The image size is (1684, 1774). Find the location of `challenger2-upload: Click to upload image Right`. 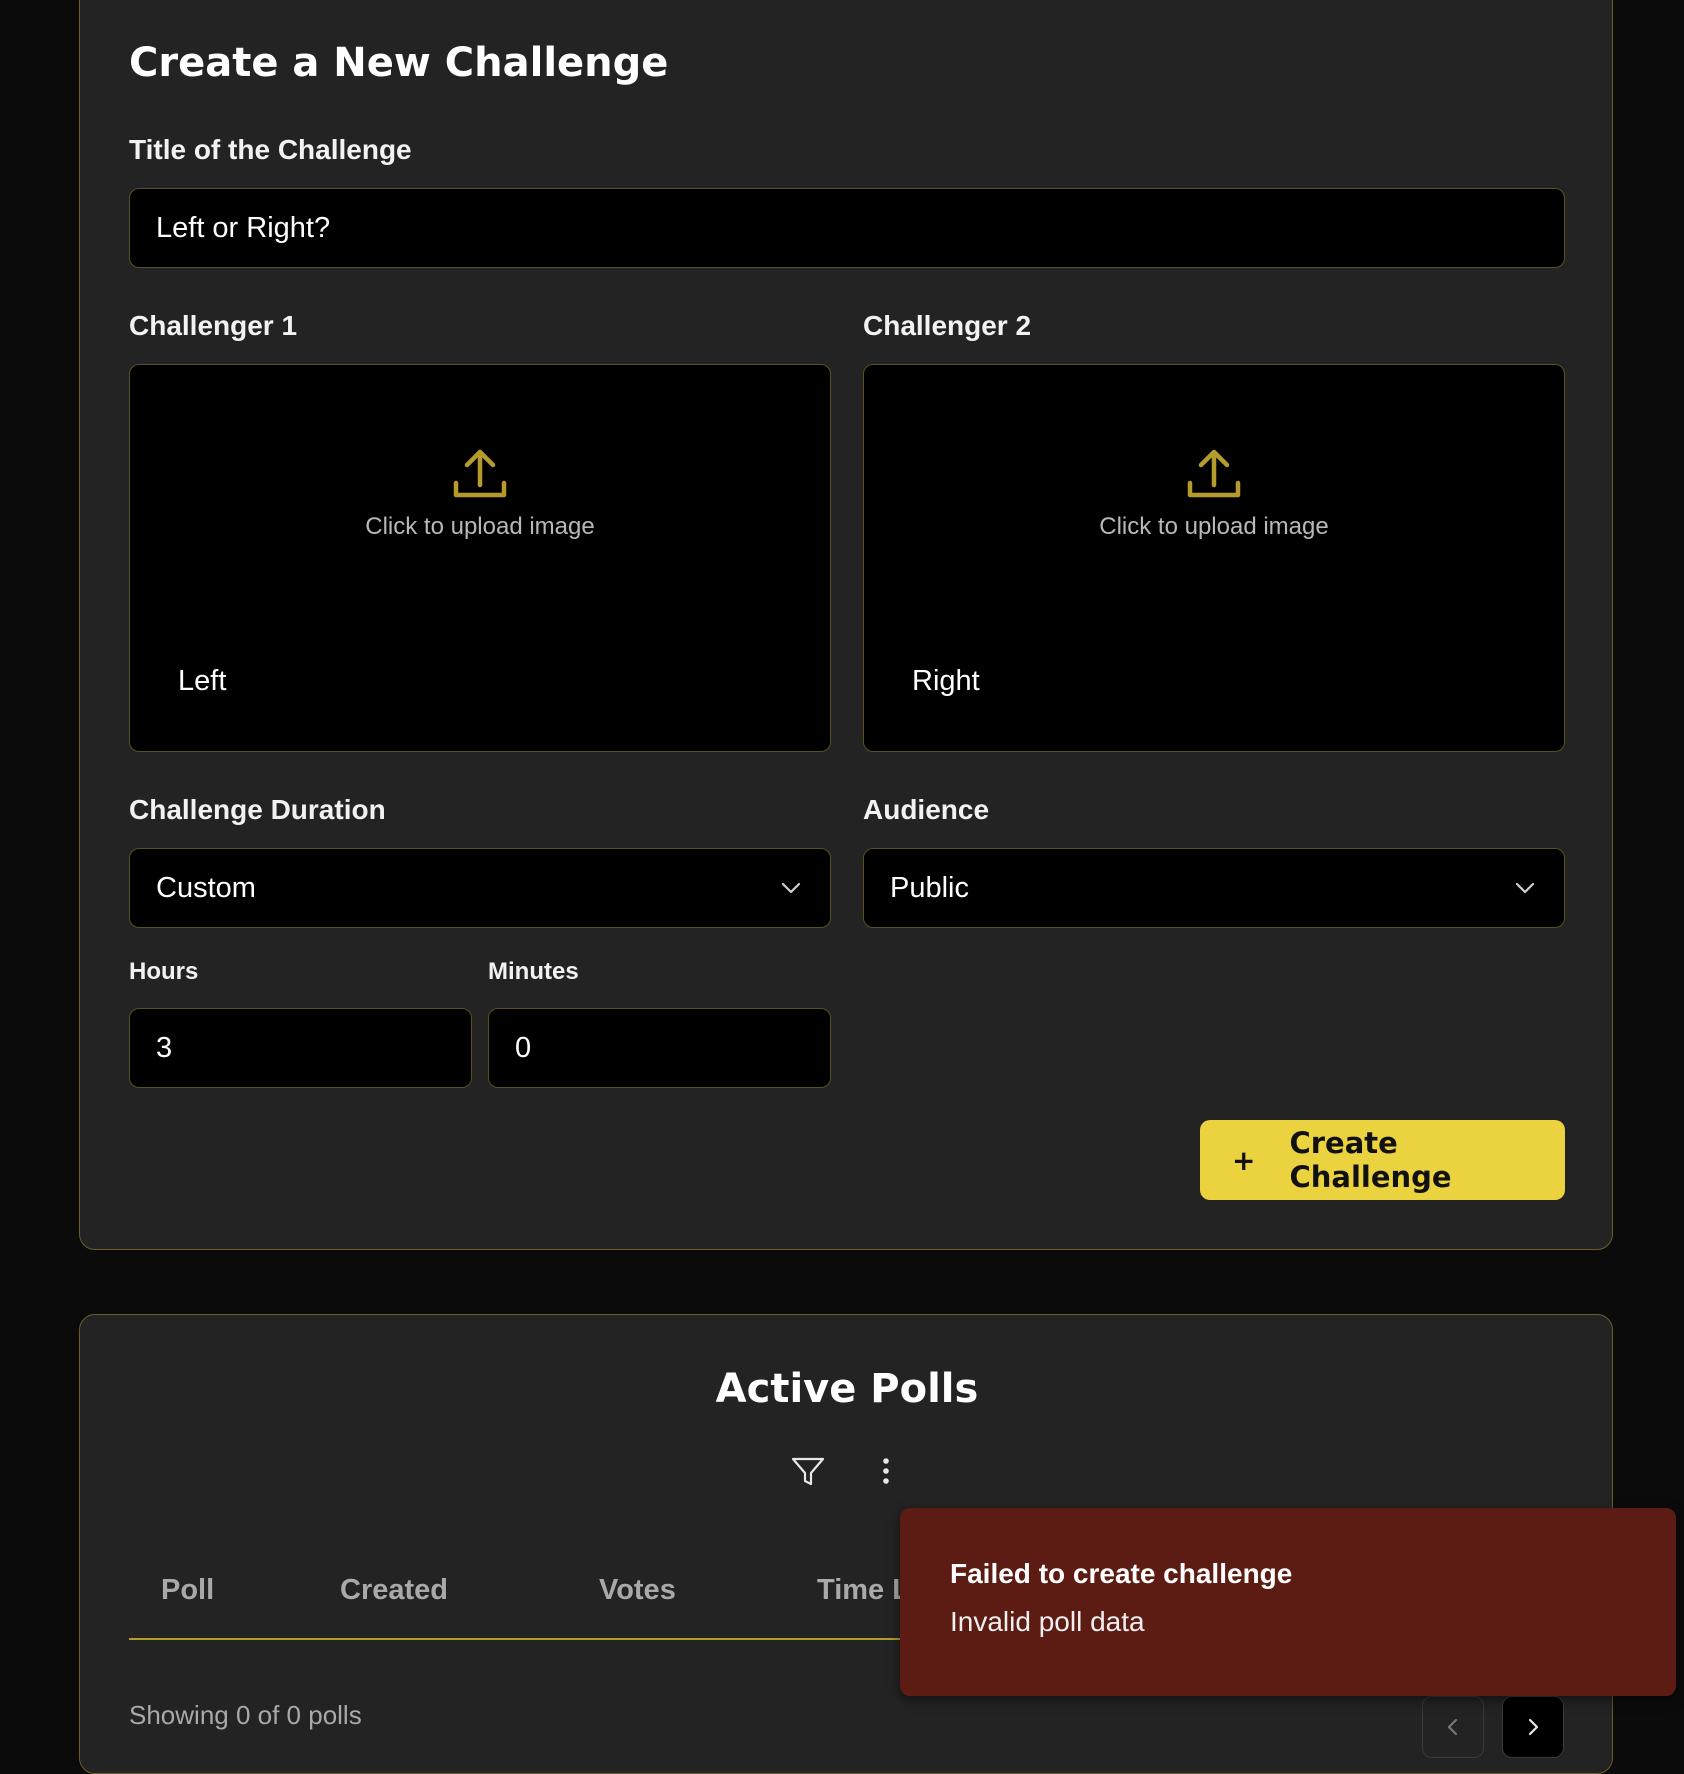

challenger2-upload: Click to upload image Right is located at coordinates (1214, 558).